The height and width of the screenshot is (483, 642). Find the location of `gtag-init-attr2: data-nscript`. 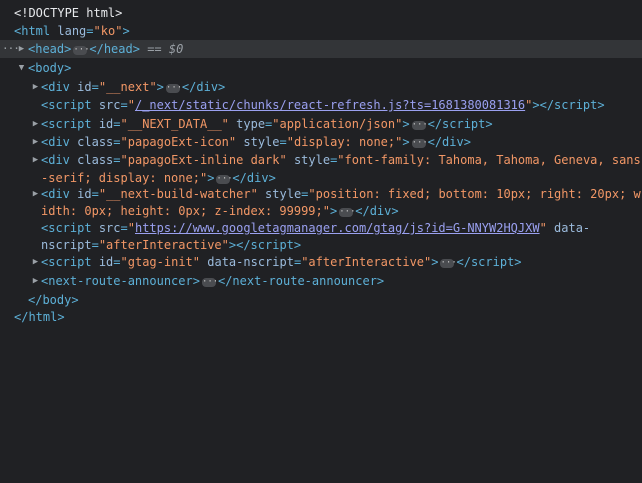

gtag-init-attr2: data-nscript is located at coordinates (250, 262).